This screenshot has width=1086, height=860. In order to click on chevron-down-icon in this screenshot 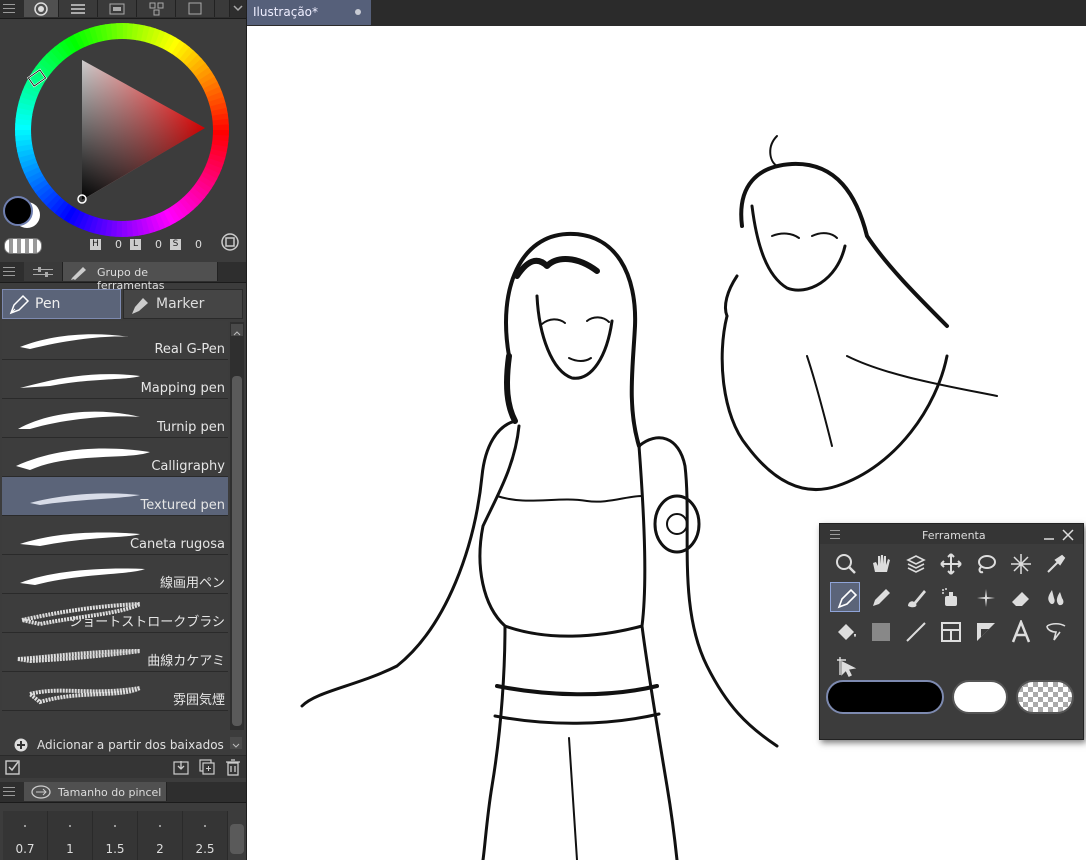, I will do `click(238, 8)`.